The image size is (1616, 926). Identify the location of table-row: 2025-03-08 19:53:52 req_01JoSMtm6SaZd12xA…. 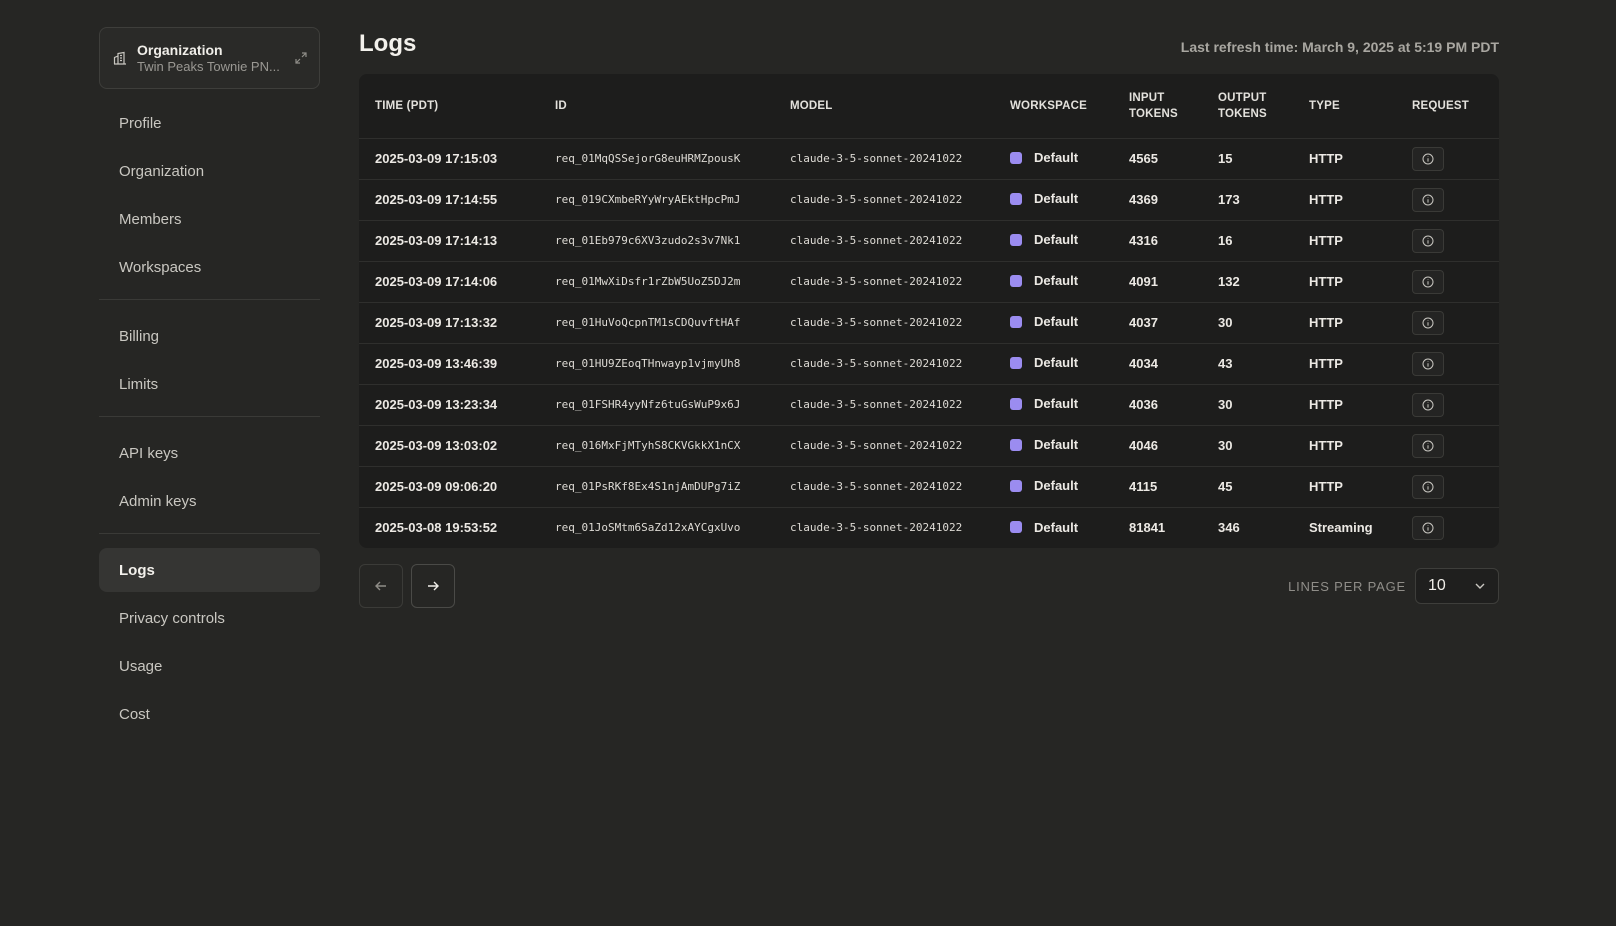
(929, 527).